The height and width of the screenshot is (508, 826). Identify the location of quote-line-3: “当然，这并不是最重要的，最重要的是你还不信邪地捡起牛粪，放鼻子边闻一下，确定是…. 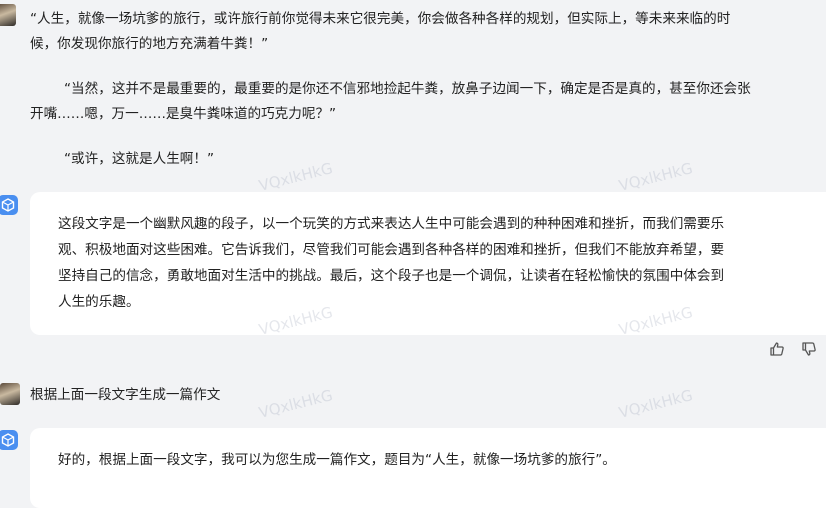
(407, 89).